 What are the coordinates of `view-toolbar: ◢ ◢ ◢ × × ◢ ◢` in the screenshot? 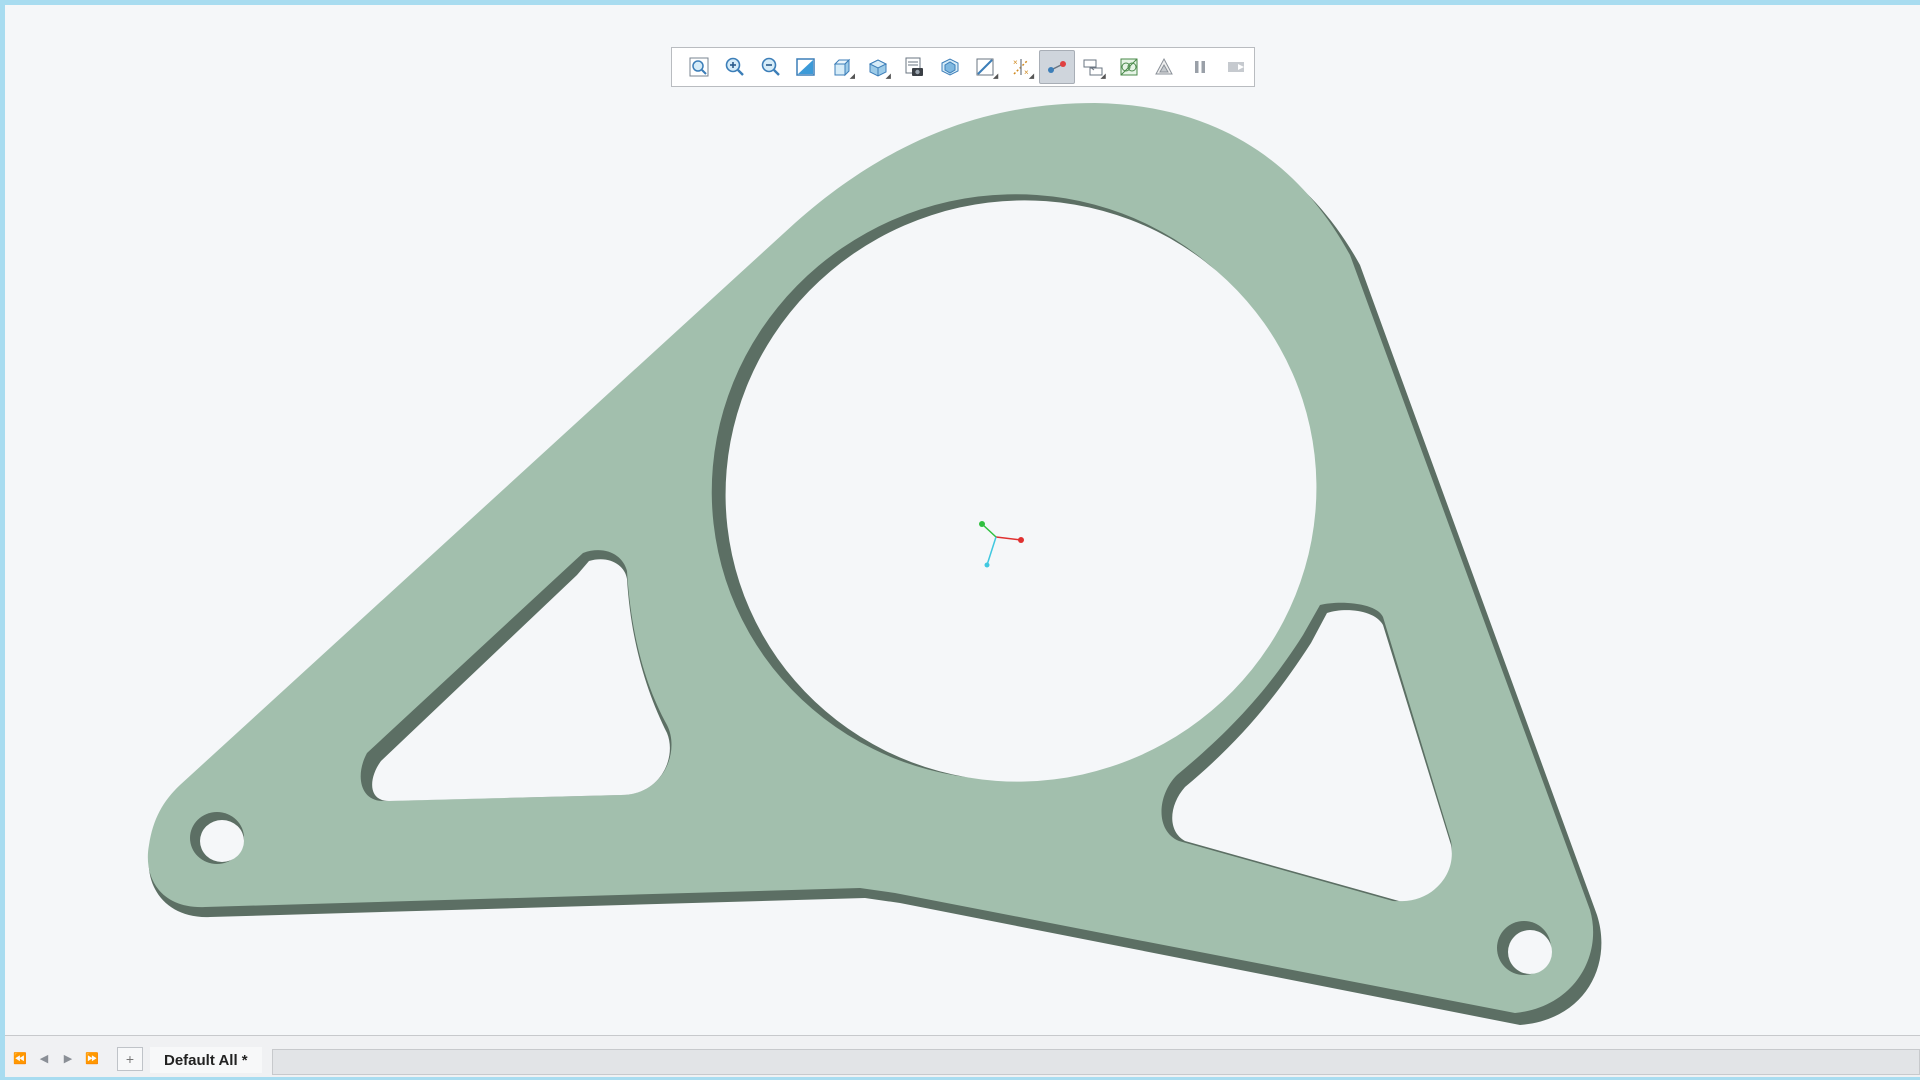 It's located at (963, 67).